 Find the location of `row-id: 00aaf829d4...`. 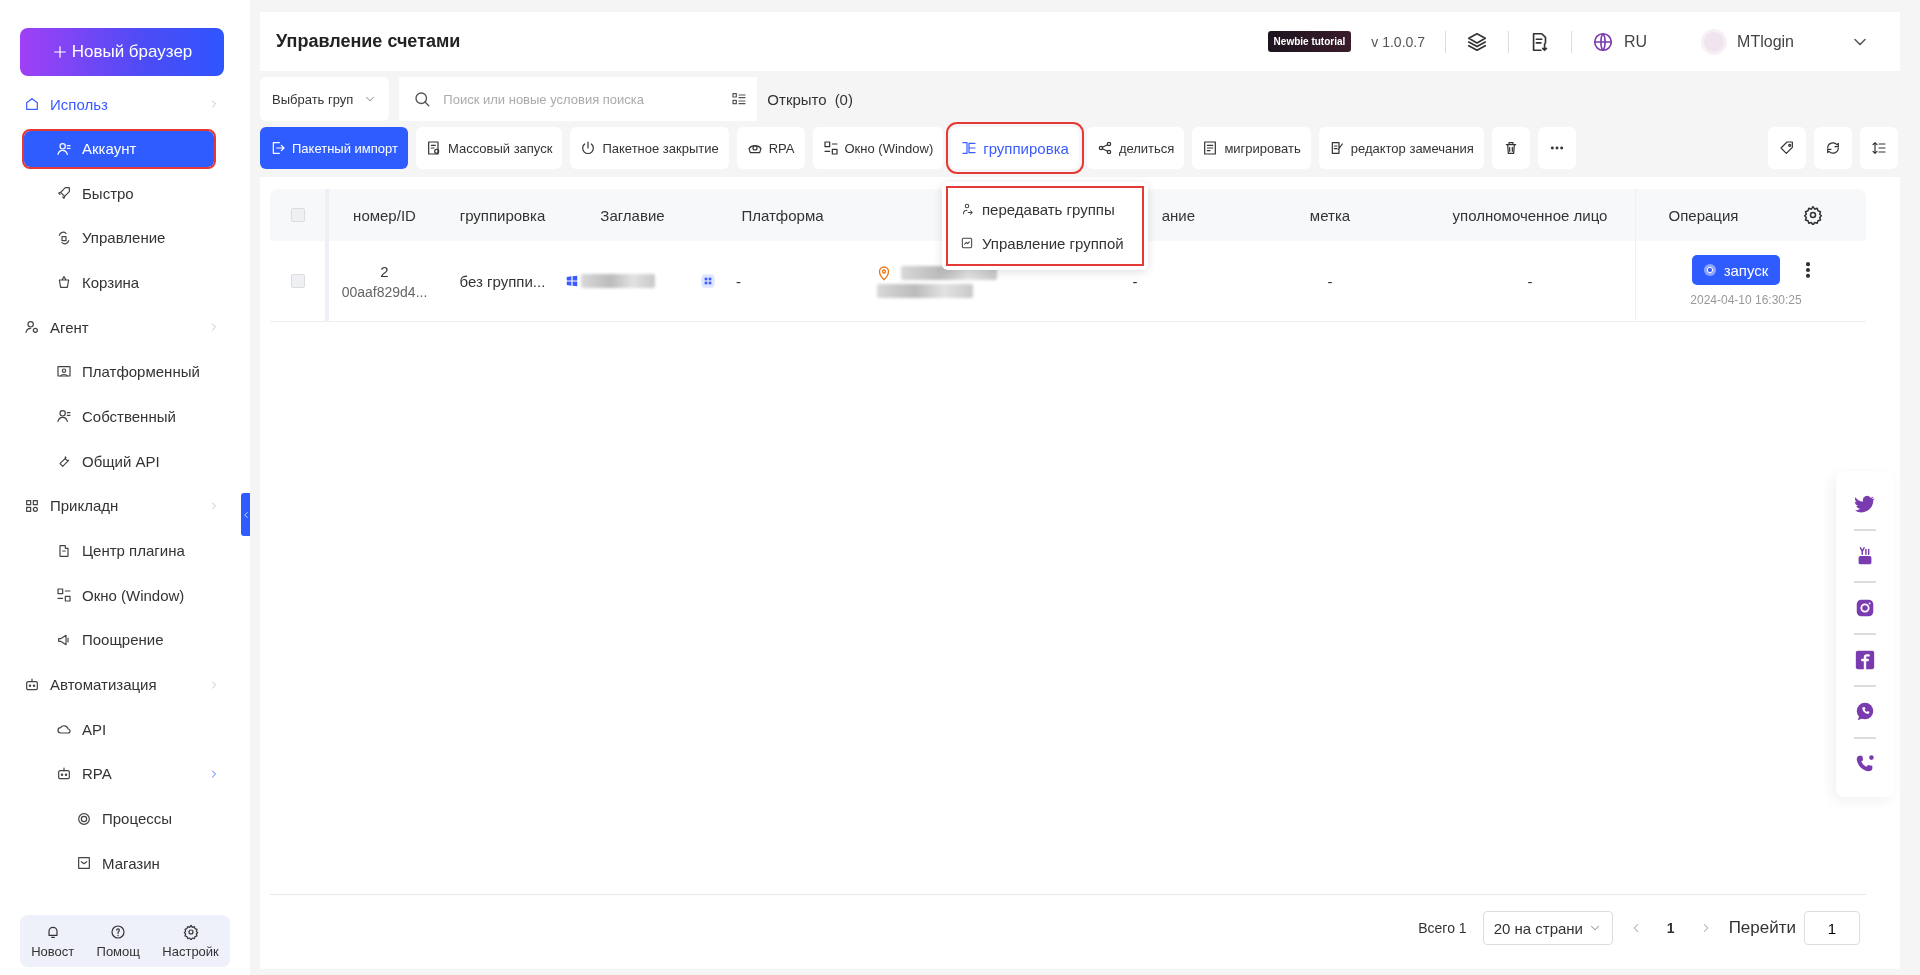

row-id: 00aaf829d4... is located at coordinates (384, 291).